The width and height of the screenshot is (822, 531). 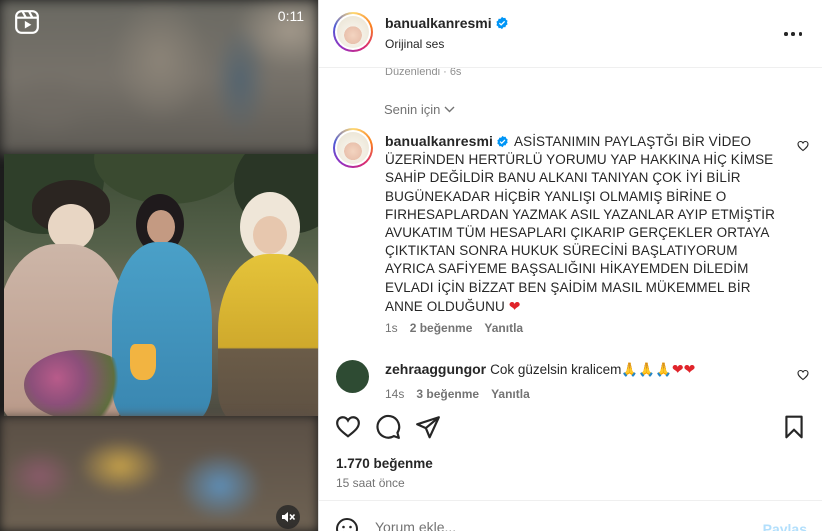 What do you see at coordinates (793, 34) in the screenshot?
I see `more-options-icon` at bounding box center [793, 34].